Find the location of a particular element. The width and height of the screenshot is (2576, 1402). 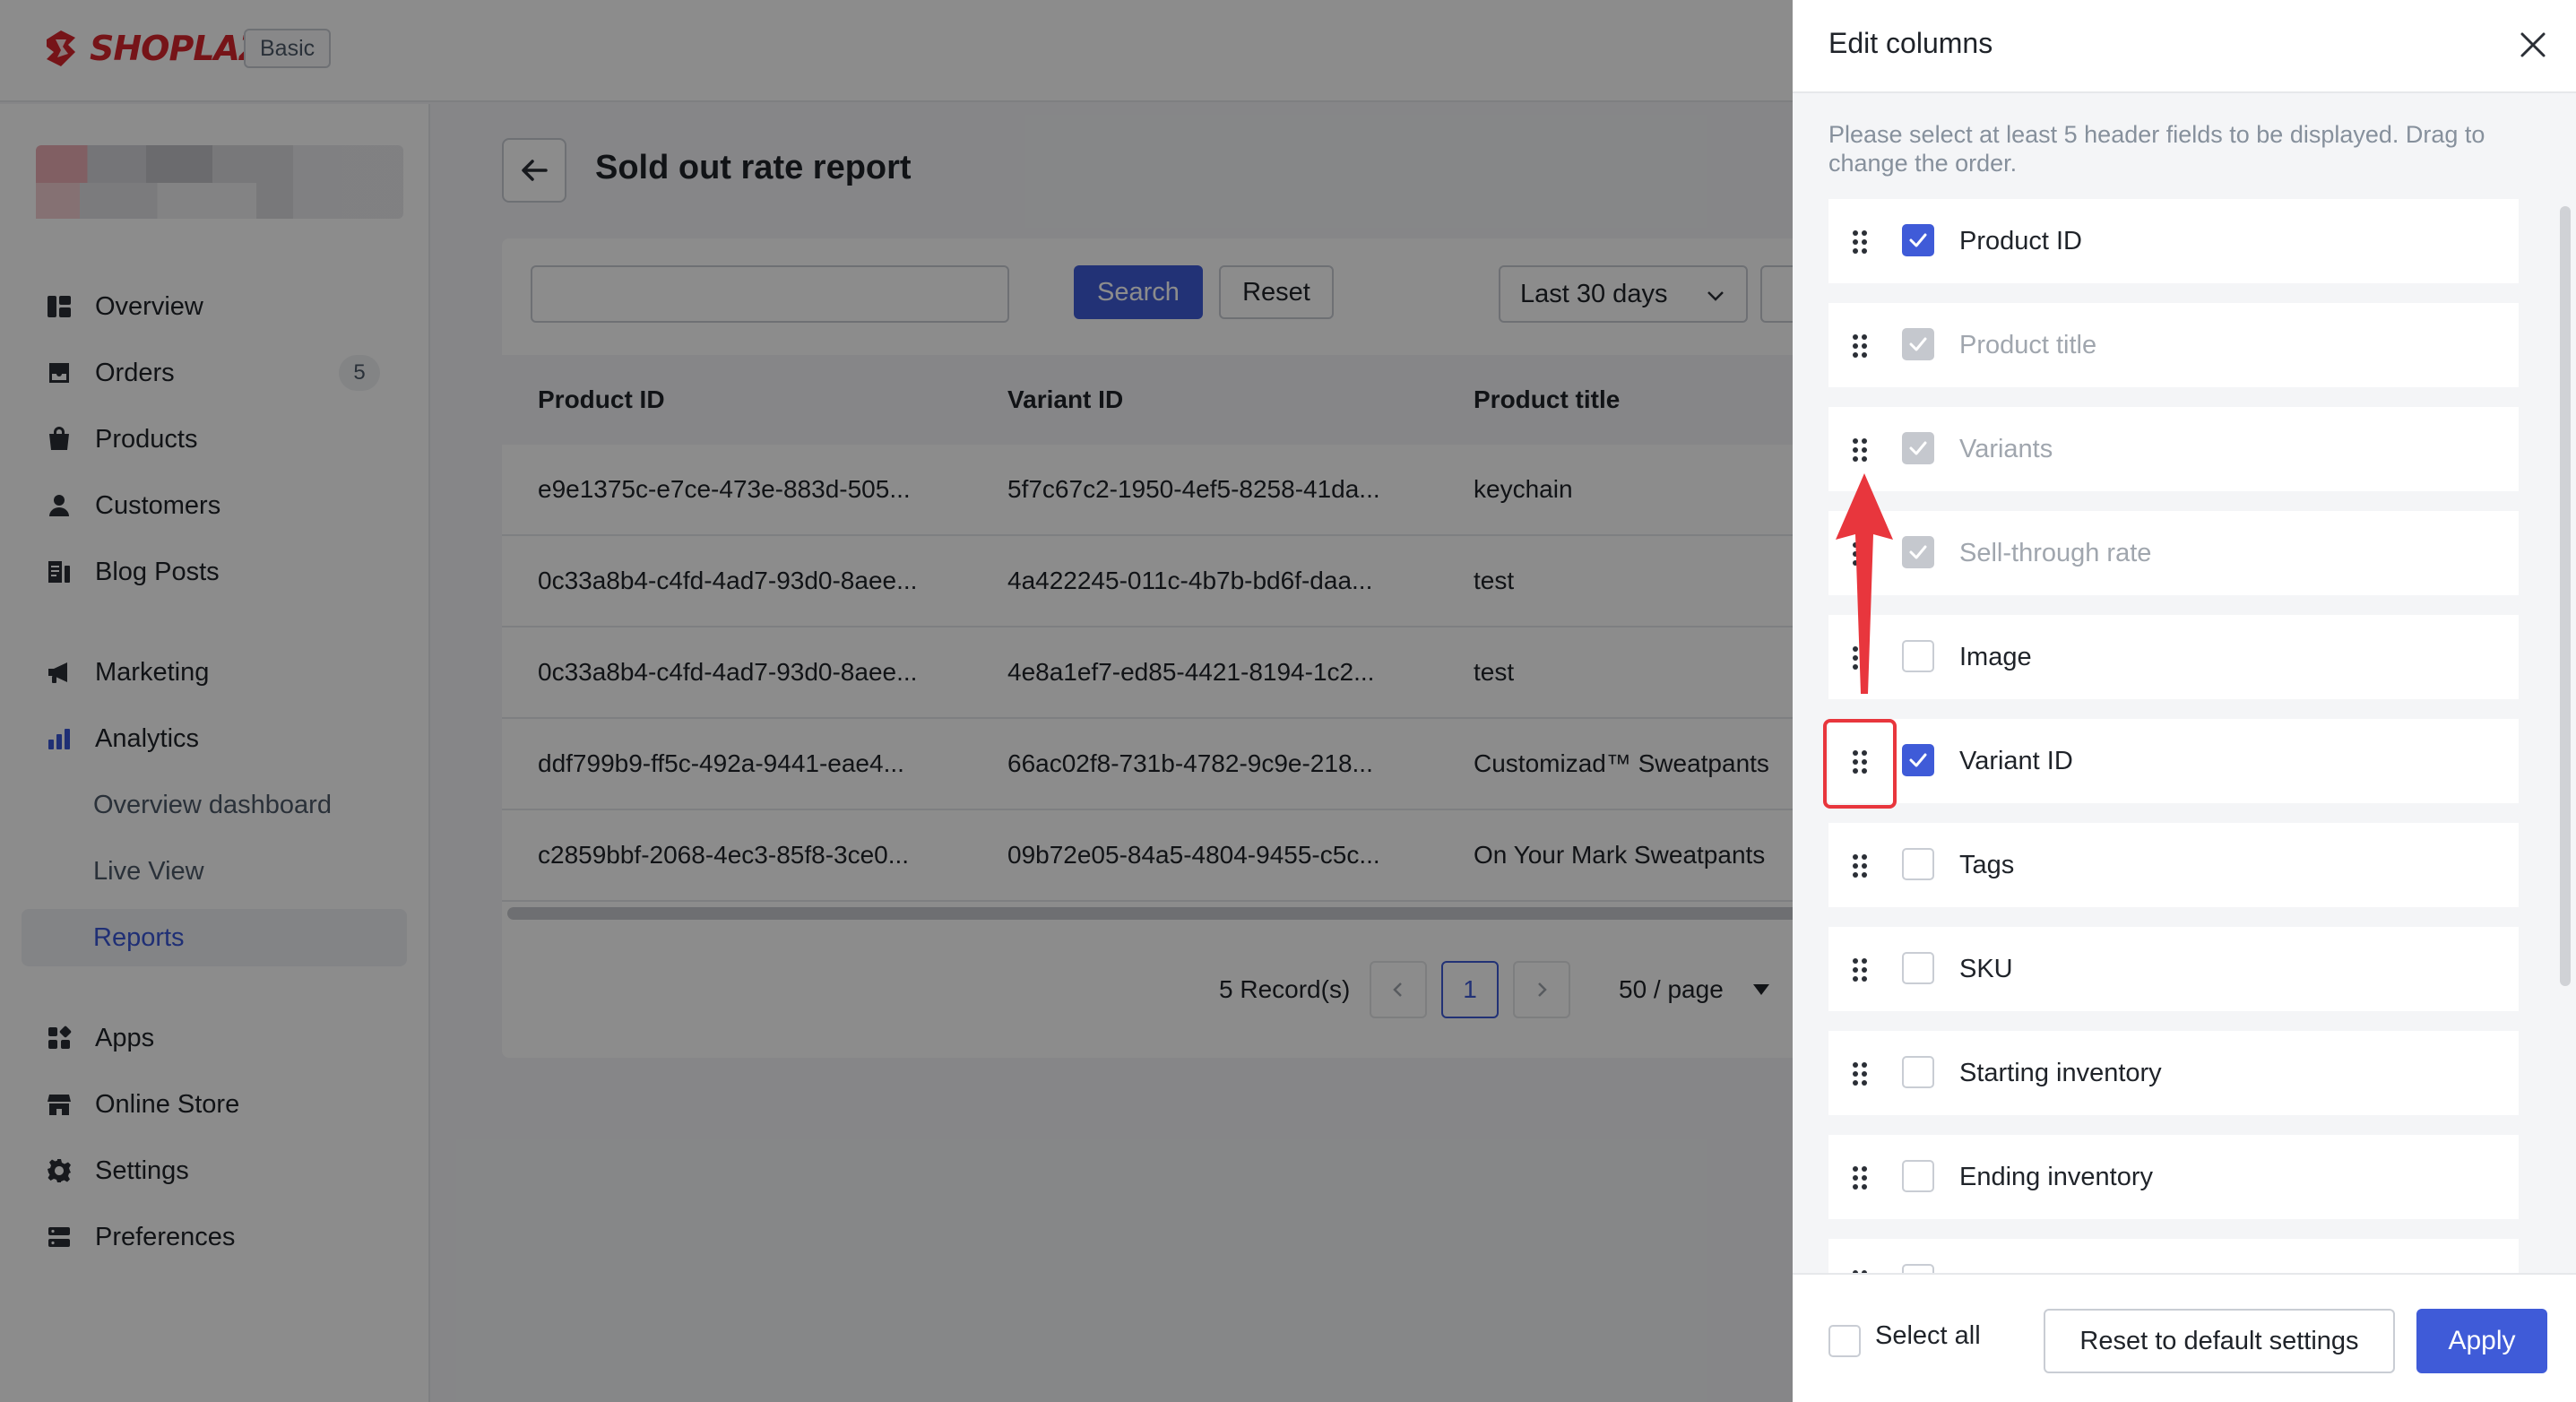

column-option: Image is located at coordinates (2173, 657).